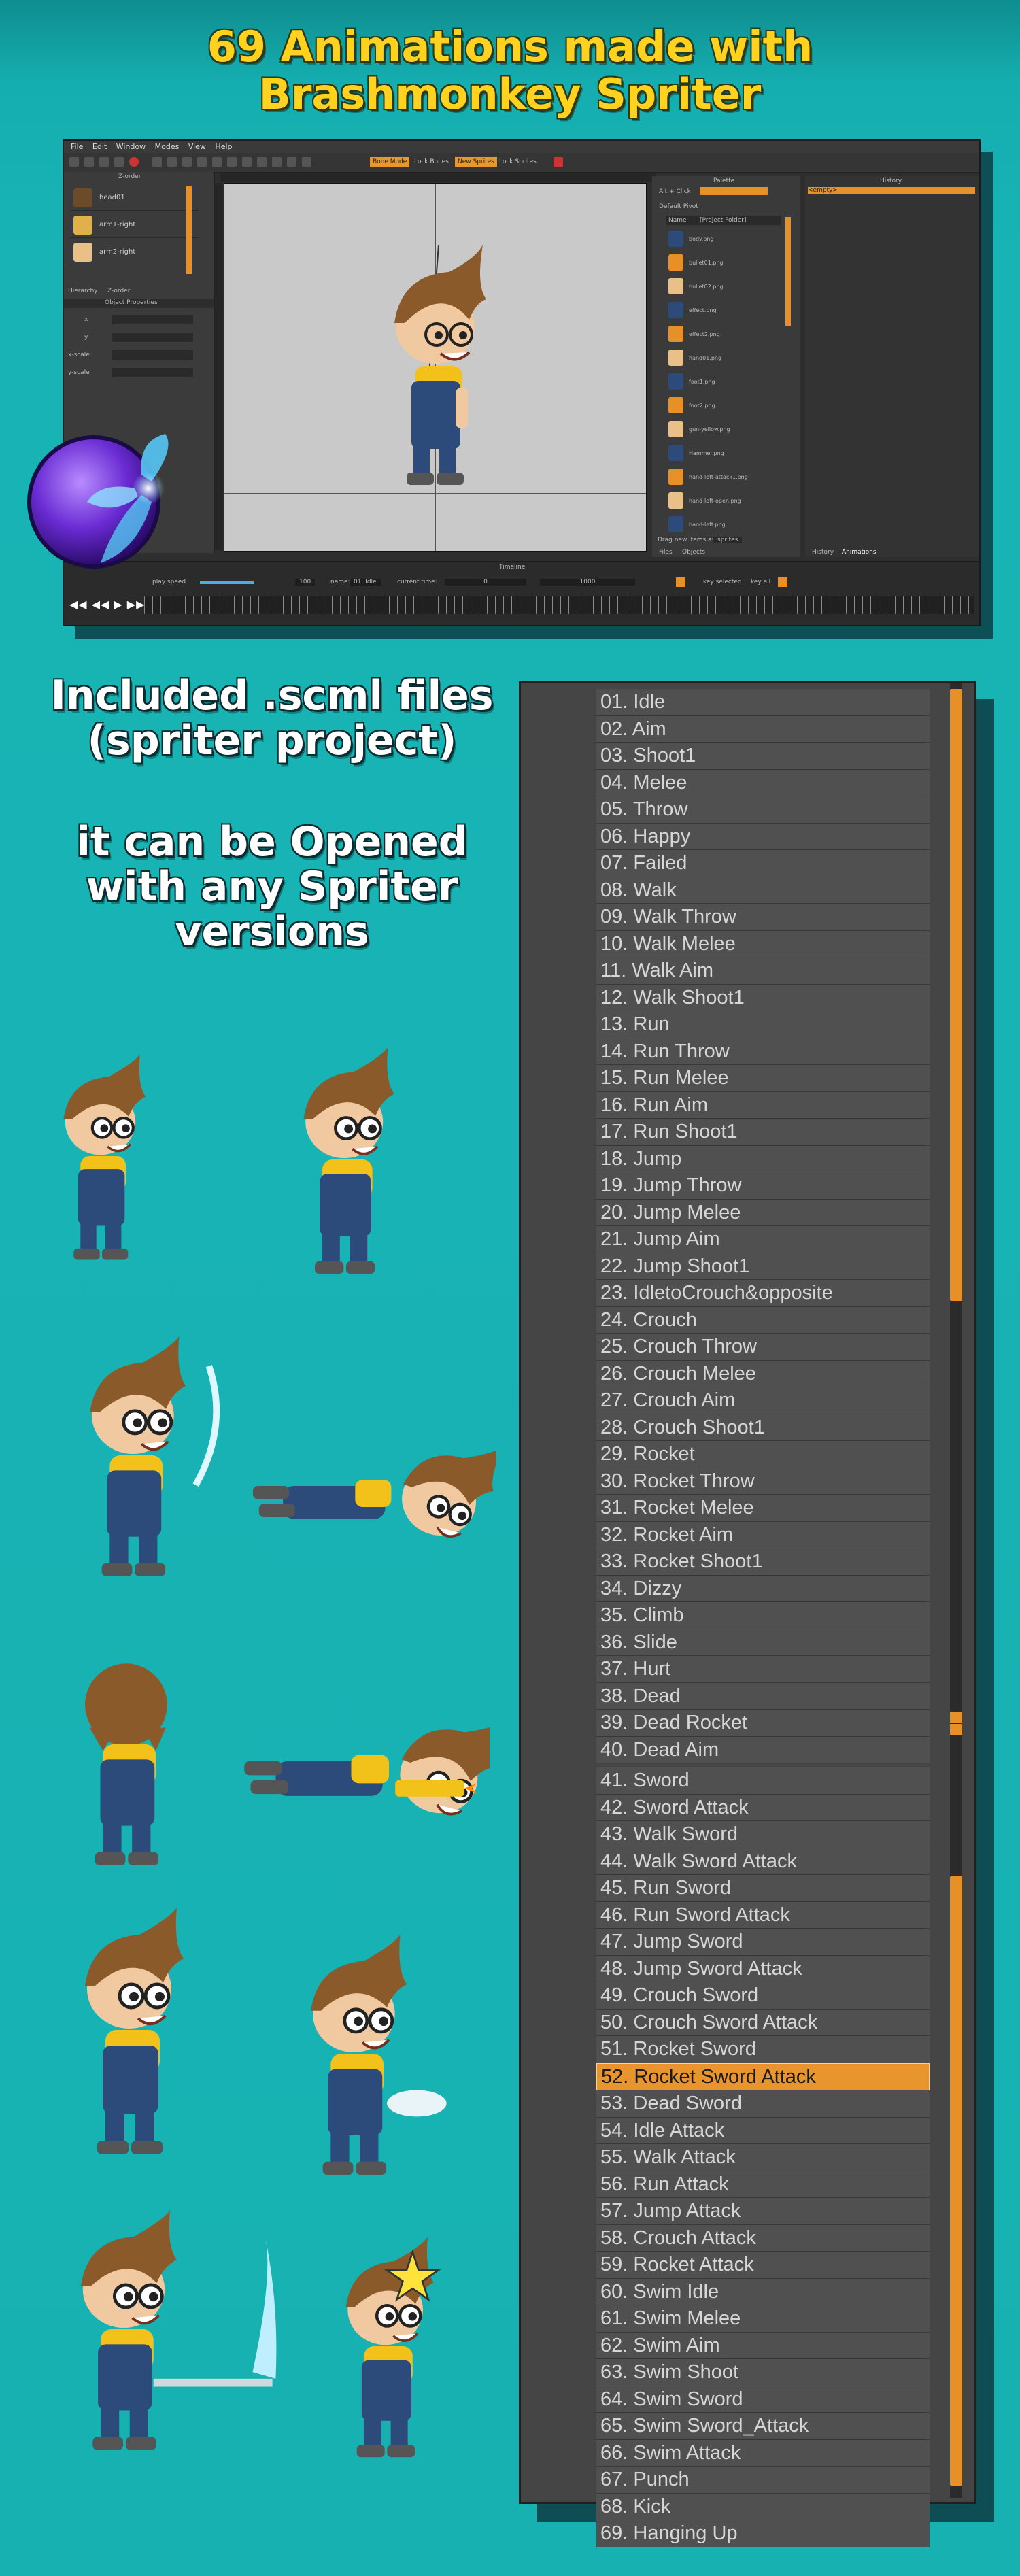  Describe the element at coordinates (763, 1266) in the screenshot. I see `animation-item: 22. Jump Shoot1` at that location.